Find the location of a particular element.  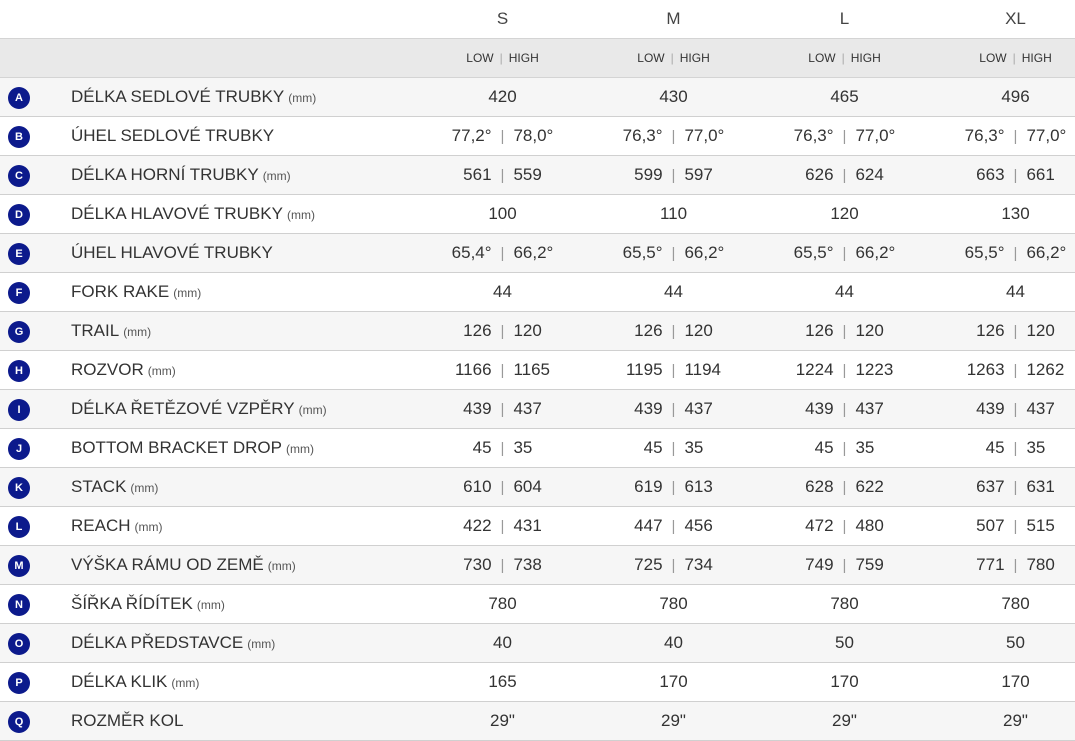

low-value: 619 is located at coordinates (648, 486).